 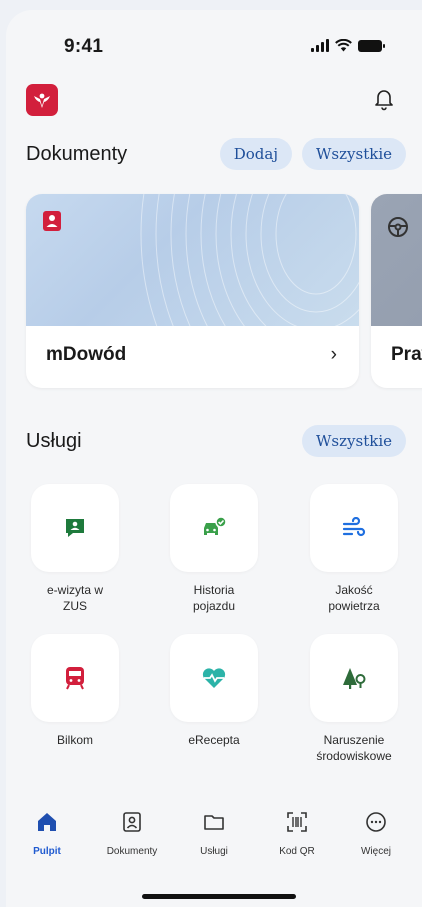 I want to click on nav-item-uslugi: Usługi, so click(x=214, y=834).